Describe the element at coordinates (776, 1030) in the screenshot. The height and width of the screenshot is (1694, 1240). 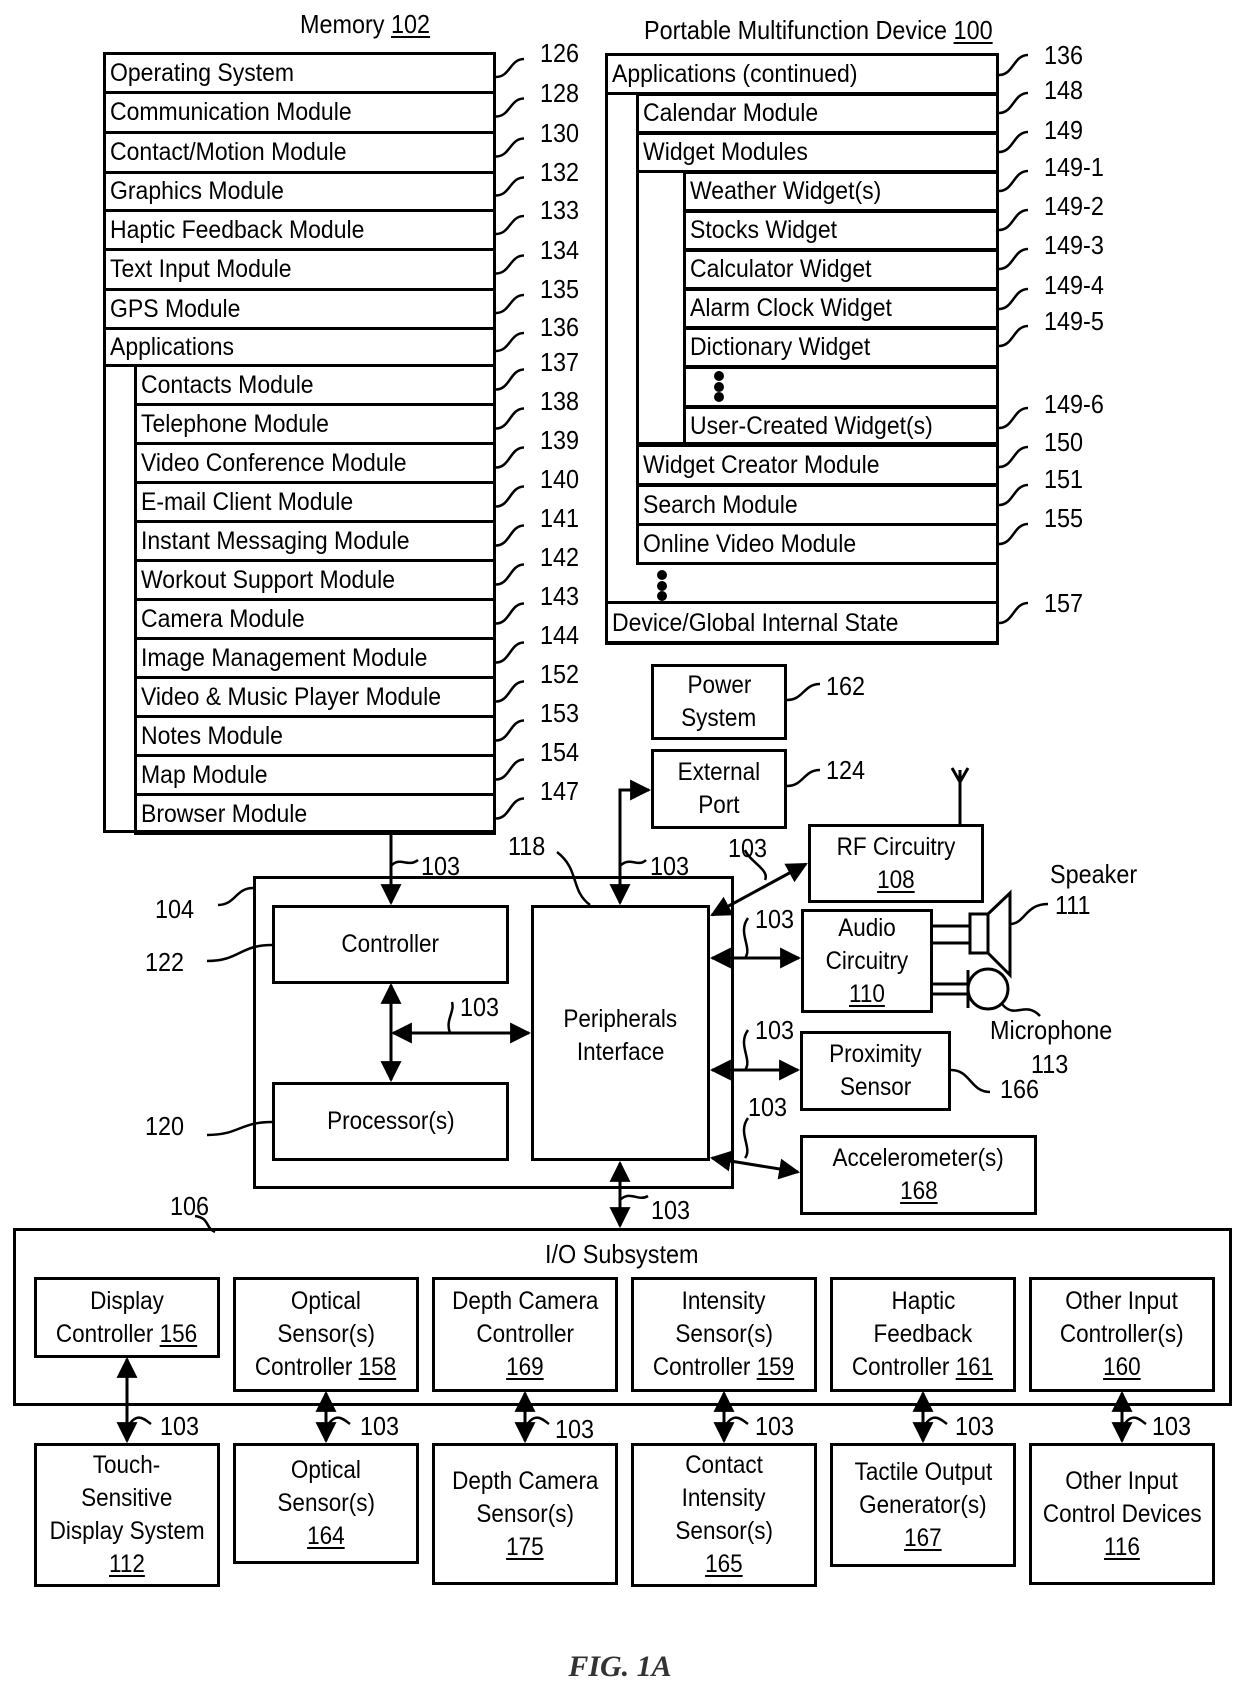
I see `bus-ref-5: 103` at that location.